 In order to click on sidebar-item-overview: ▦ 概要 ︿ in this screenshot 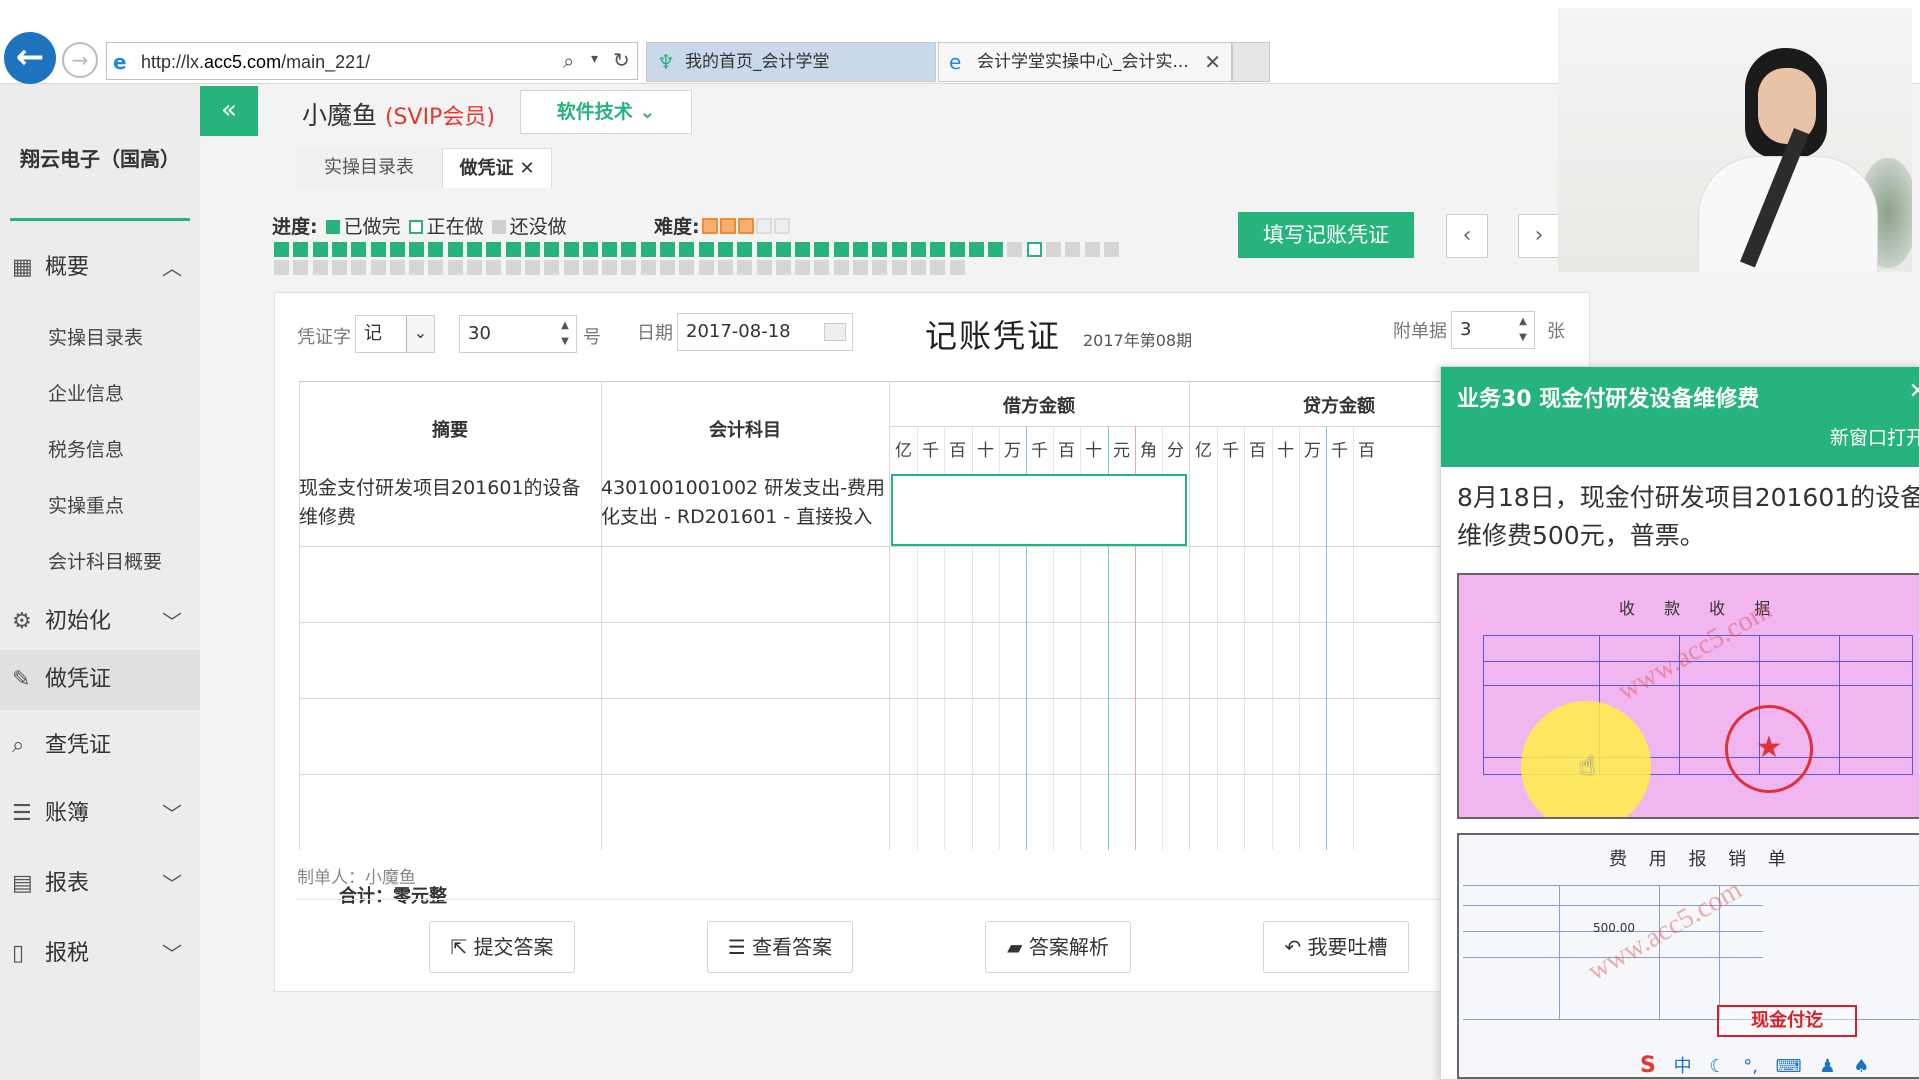, I will do `click(100, 268)`.